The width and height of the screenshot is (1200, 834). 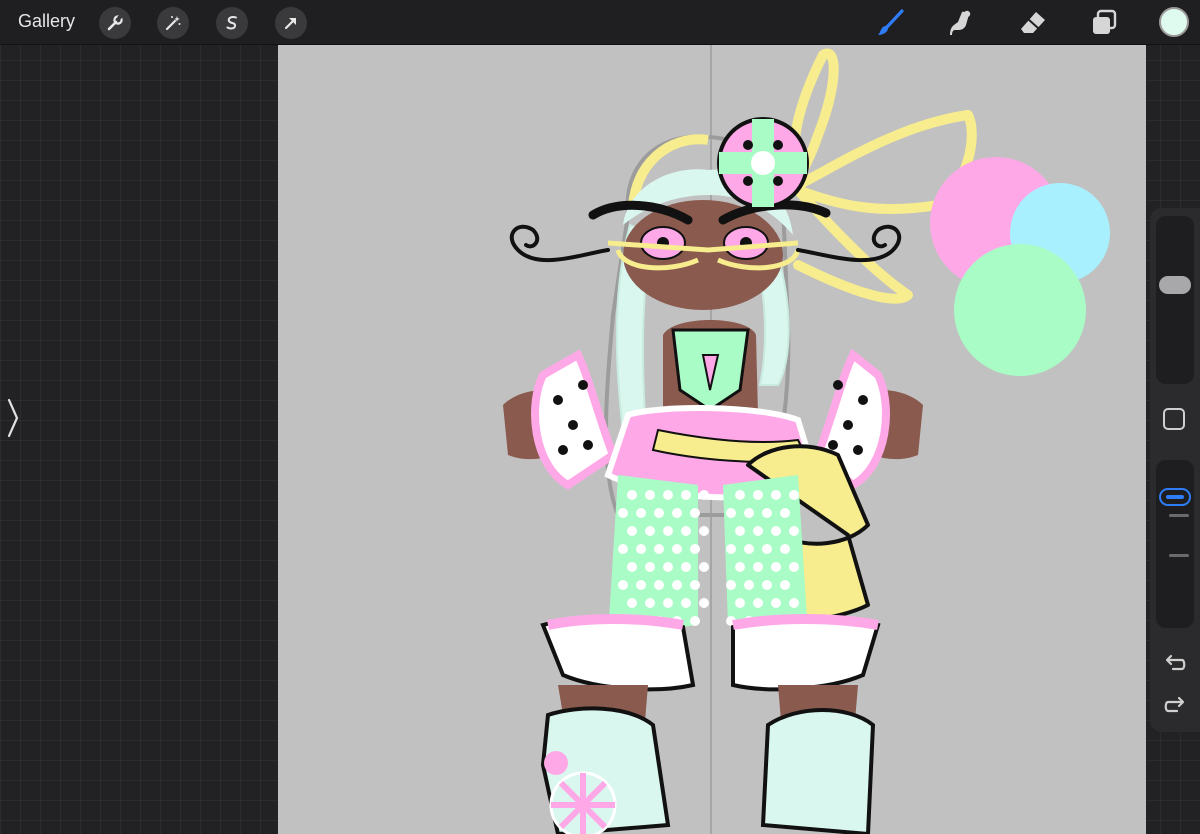 What do you see at coordinates (1104, 23) in the screenshot?
I see `layers-button` at bounding box center [1104, 23].